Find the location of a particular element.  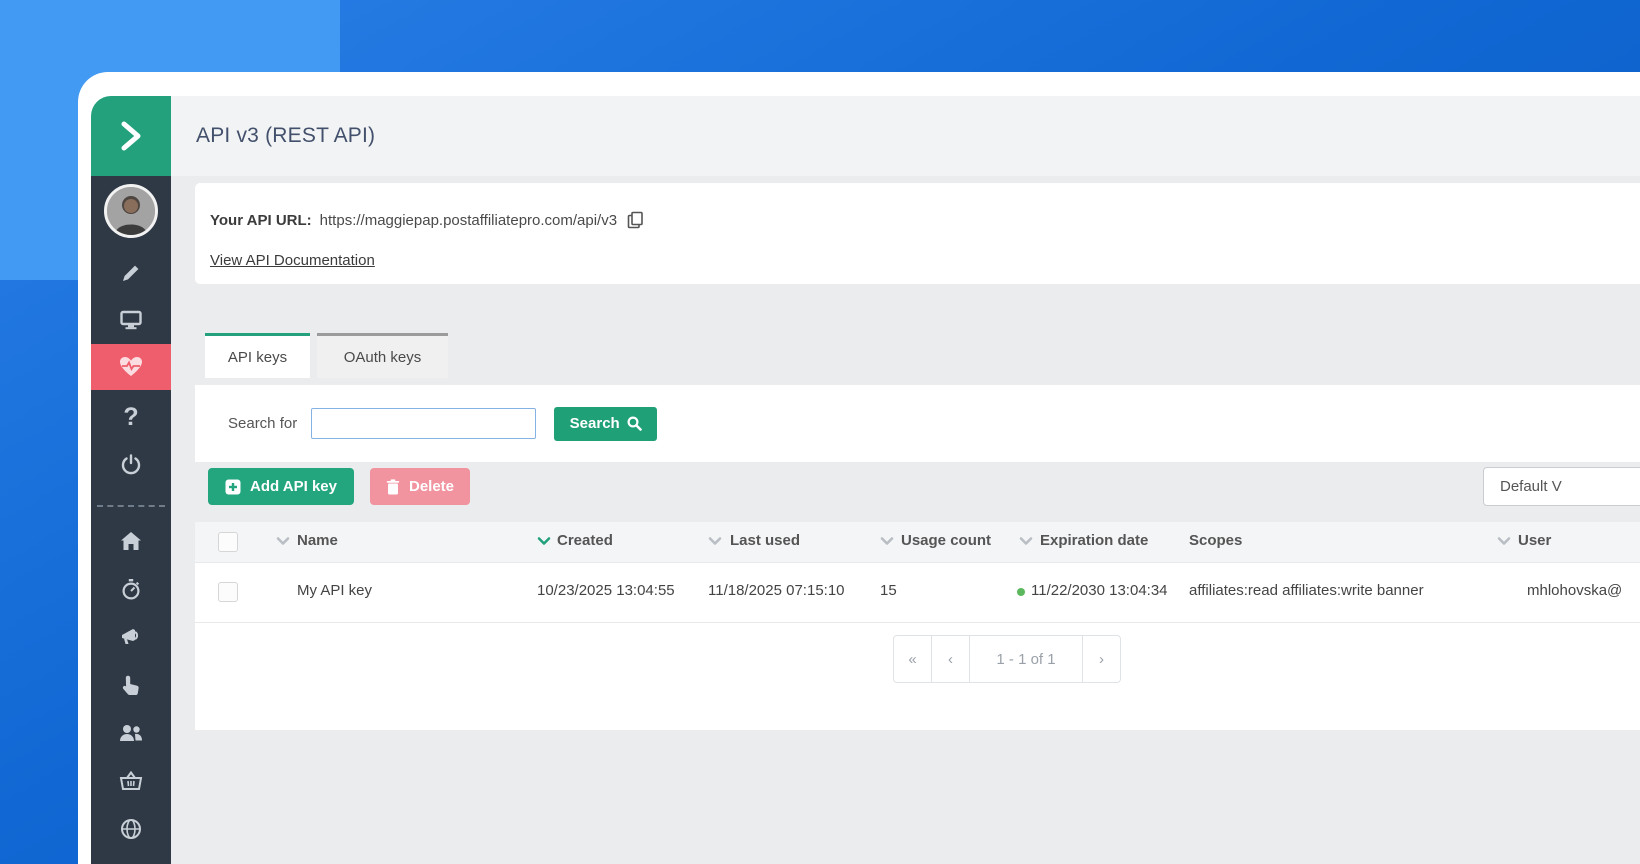

sidebar: ? is located at coordinates (131, 520).